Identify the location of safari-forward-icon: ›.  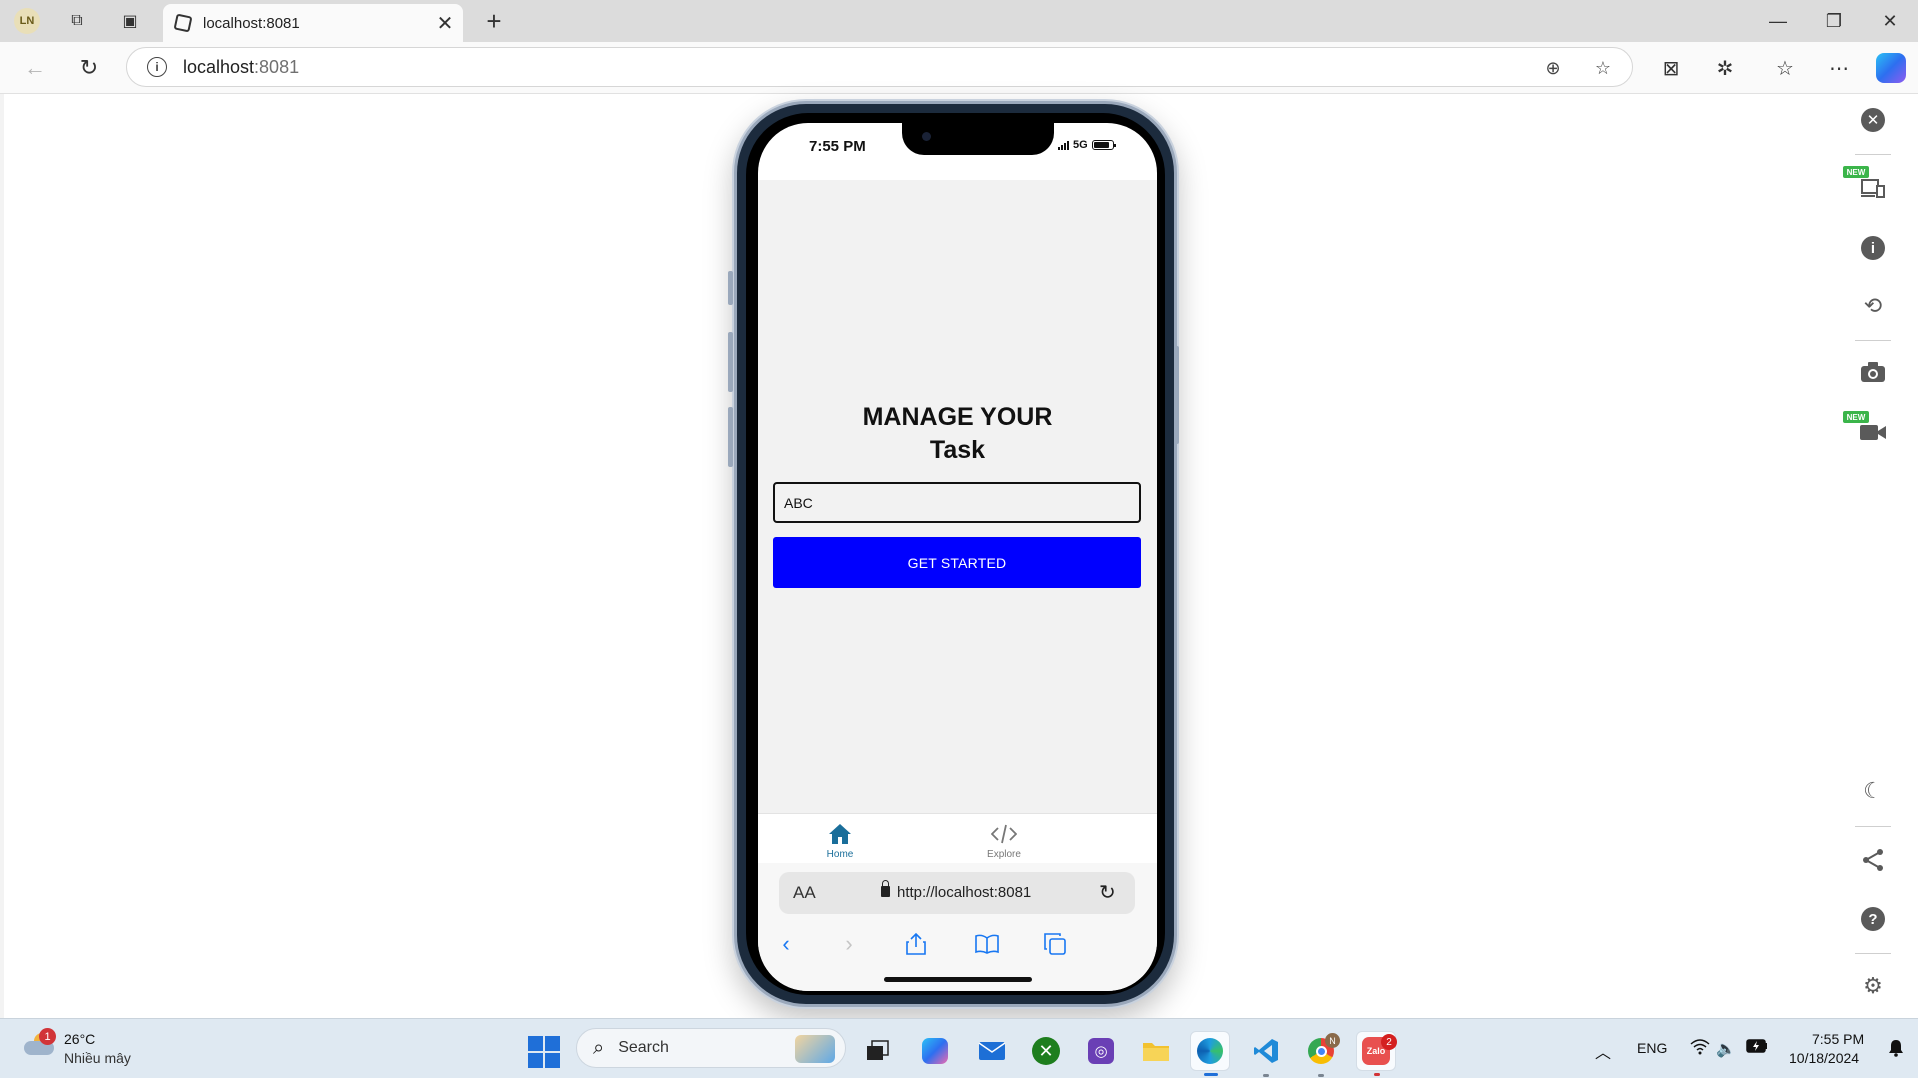
(849, 944).